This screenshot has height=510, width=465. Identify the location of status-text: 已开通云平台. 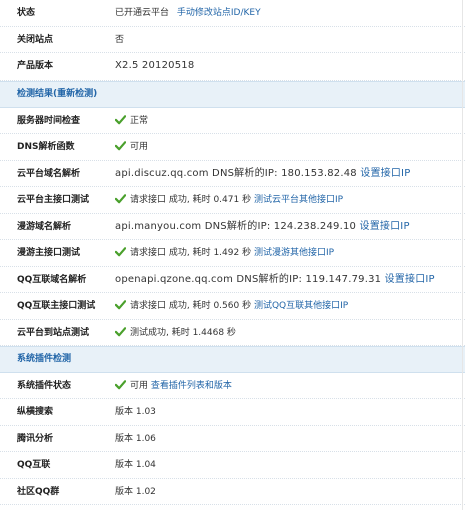
(142, 13).